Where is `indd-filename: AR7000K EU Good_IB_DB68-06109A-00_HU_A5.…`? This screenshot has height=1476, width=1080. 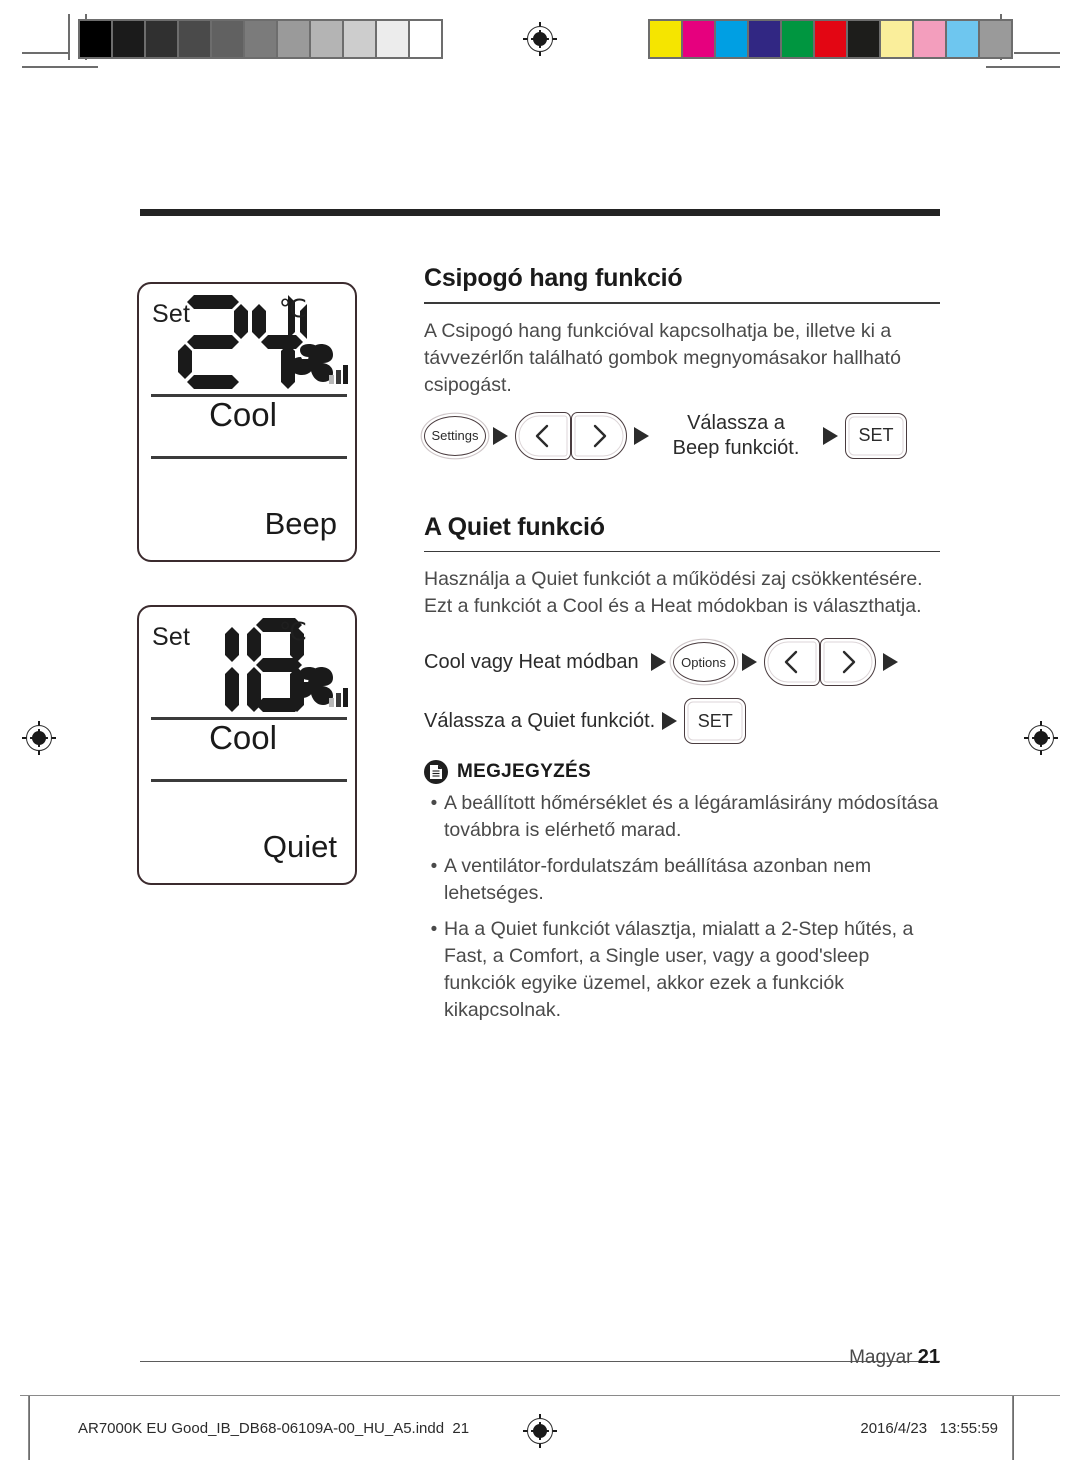
indd-filename: AR7000K EU Good_IB_DB68-06109A-00_HU_A5.… is located at coordinates (261, 1428).